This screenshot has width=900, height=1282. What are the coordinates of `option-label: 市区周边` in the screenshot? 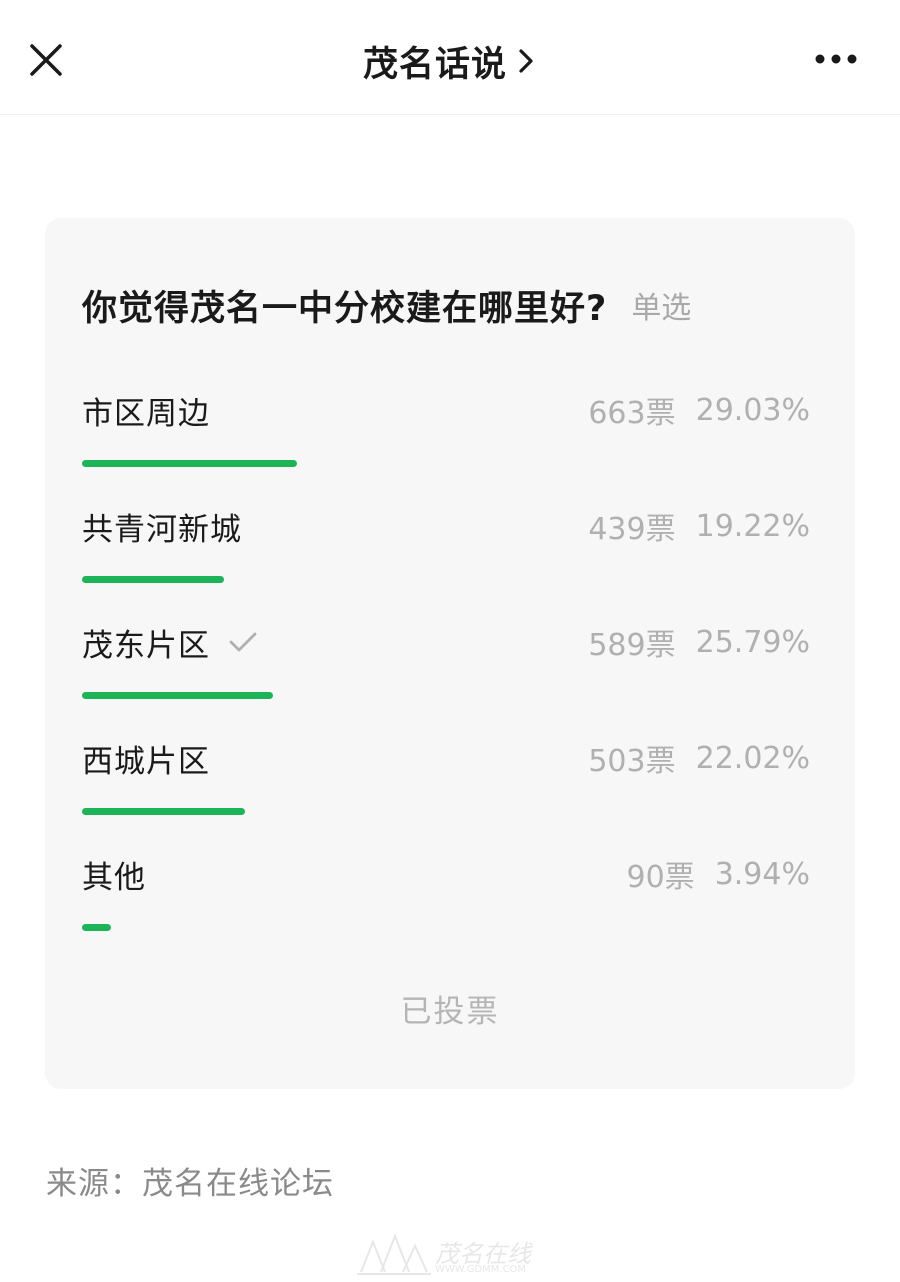 It's located at (146, 413).